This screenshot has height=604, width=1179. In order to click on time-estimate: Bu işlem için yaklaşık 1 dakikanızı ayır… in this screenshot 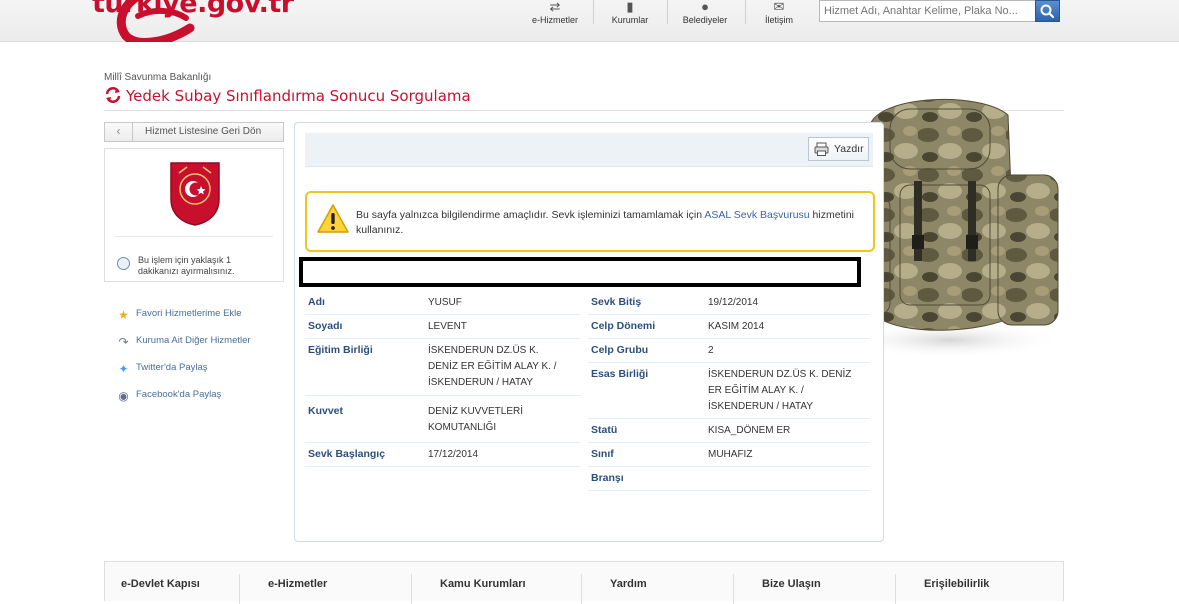, I will do `click(186, 265)`.